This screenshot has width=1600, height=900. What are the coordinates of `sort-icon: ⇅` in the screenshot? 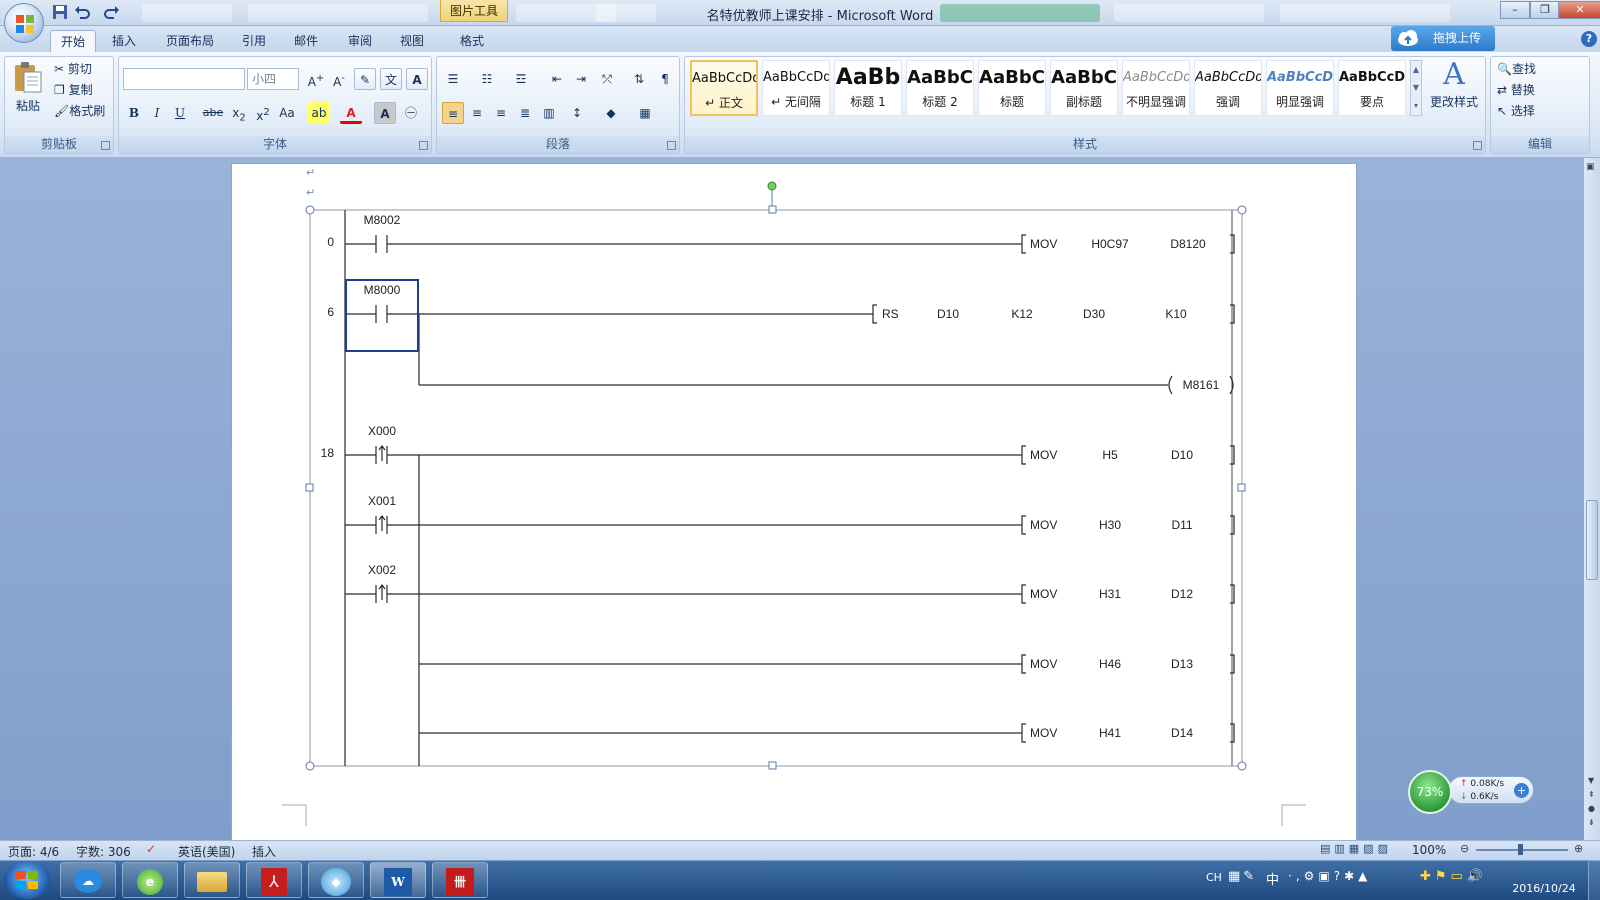 It's located at (639, 79).